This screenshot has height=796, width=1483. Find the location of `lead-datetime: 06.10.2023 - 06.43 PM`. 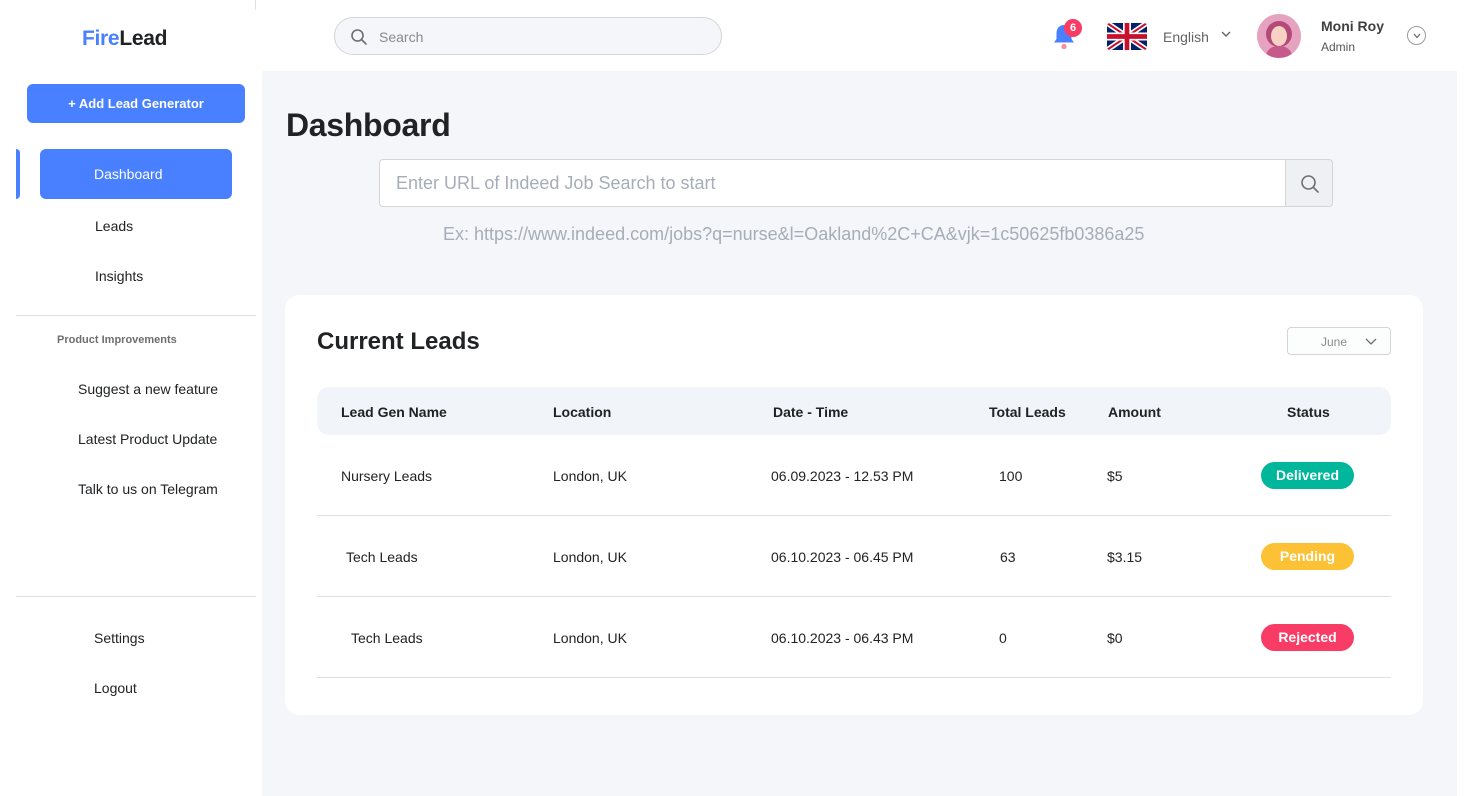

lead-datetime: 06.10.2023 - 06.43 PM is located at coordinates (842, 638).